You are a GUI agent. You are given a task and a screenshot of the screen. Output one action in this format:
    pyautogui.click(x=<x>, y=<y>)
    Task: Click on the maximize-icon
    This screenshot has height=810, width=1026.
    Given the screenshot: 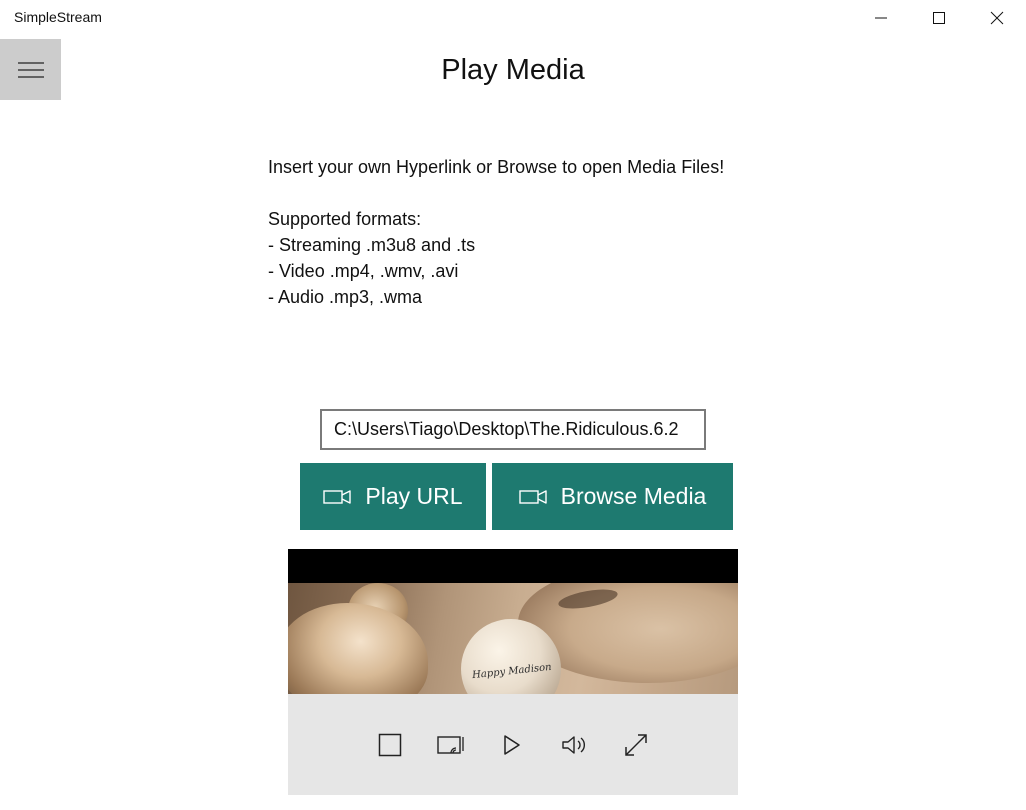 What is the action you would take?
    pyautogui.click(x=939, y=18)
    